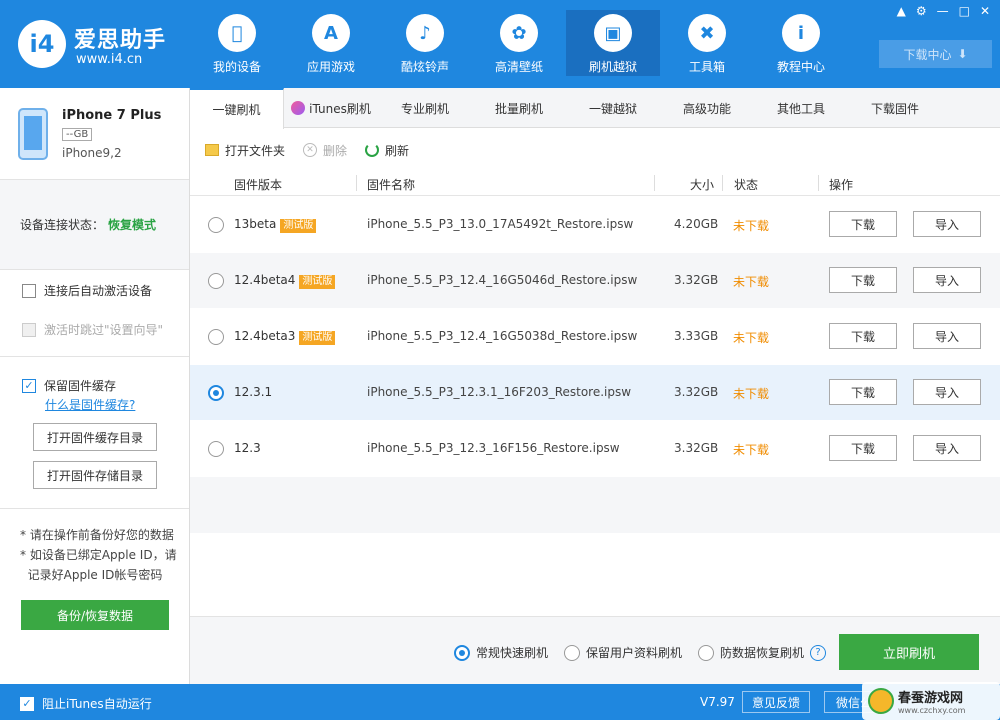 The image size is (1000, 720). I want to click on row-filename: iPhone_5.5_P3_12.3.1_16F203_Restore.ipsw, so click(499, 392).